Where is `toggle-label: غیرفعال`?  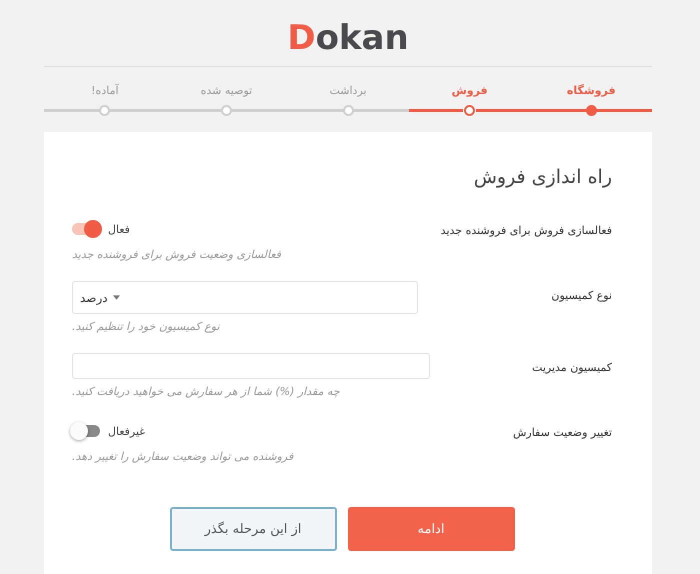
toggle-label: غیرفعال is located at coordinates (127, 431).